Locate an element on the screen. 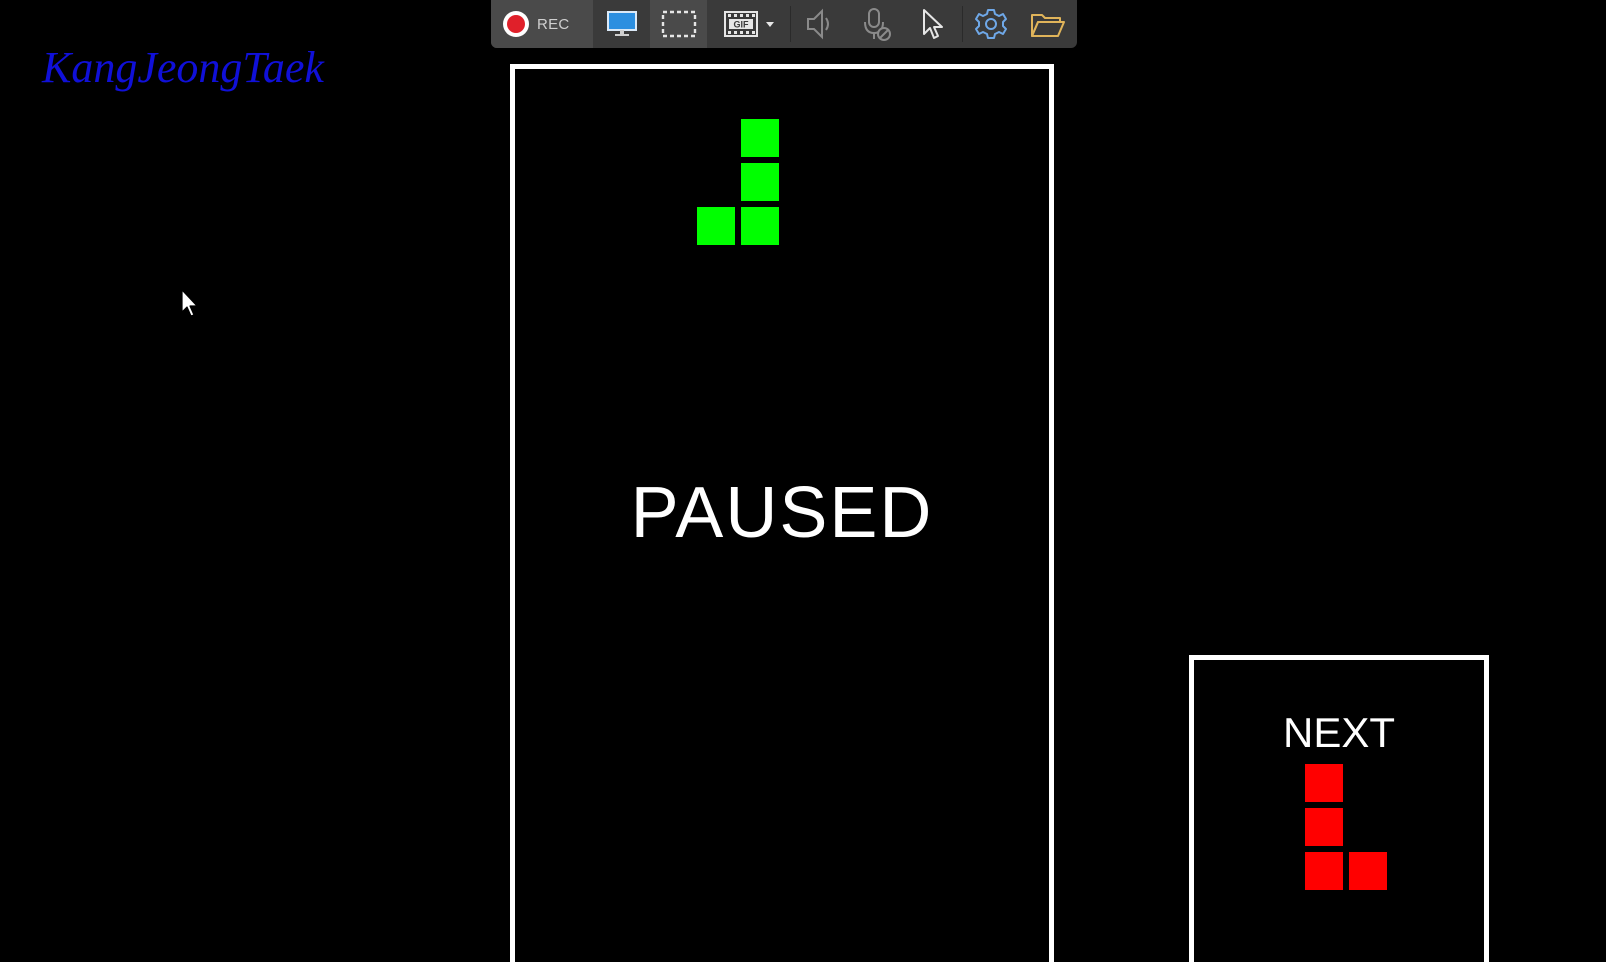 This screenshot has height=962, width=1606. gif-button: GIF is located at coordinates (748, 24).